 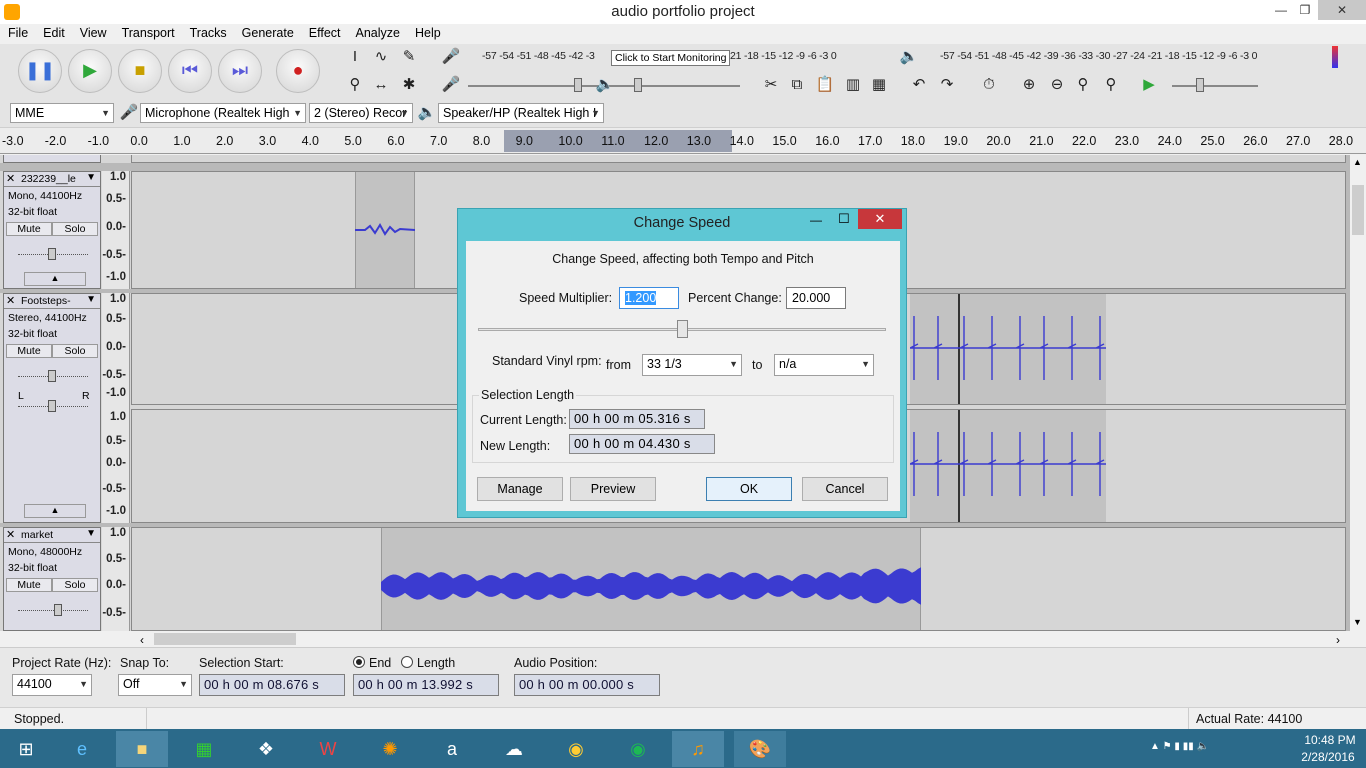 What do you see at coordinates (142, 749) in the screenshot?
I see `file-explorer-icon: ■` at bounding box center [142, 749].